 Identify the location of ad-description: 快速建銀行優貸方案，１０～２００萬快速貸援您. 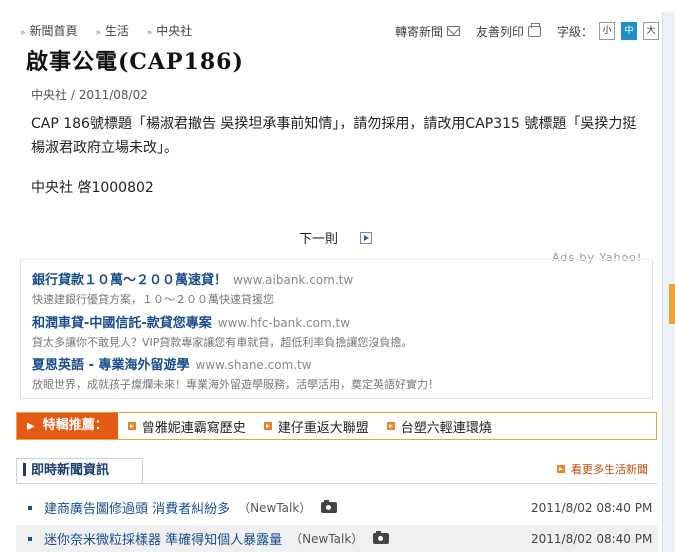
(153, 299).